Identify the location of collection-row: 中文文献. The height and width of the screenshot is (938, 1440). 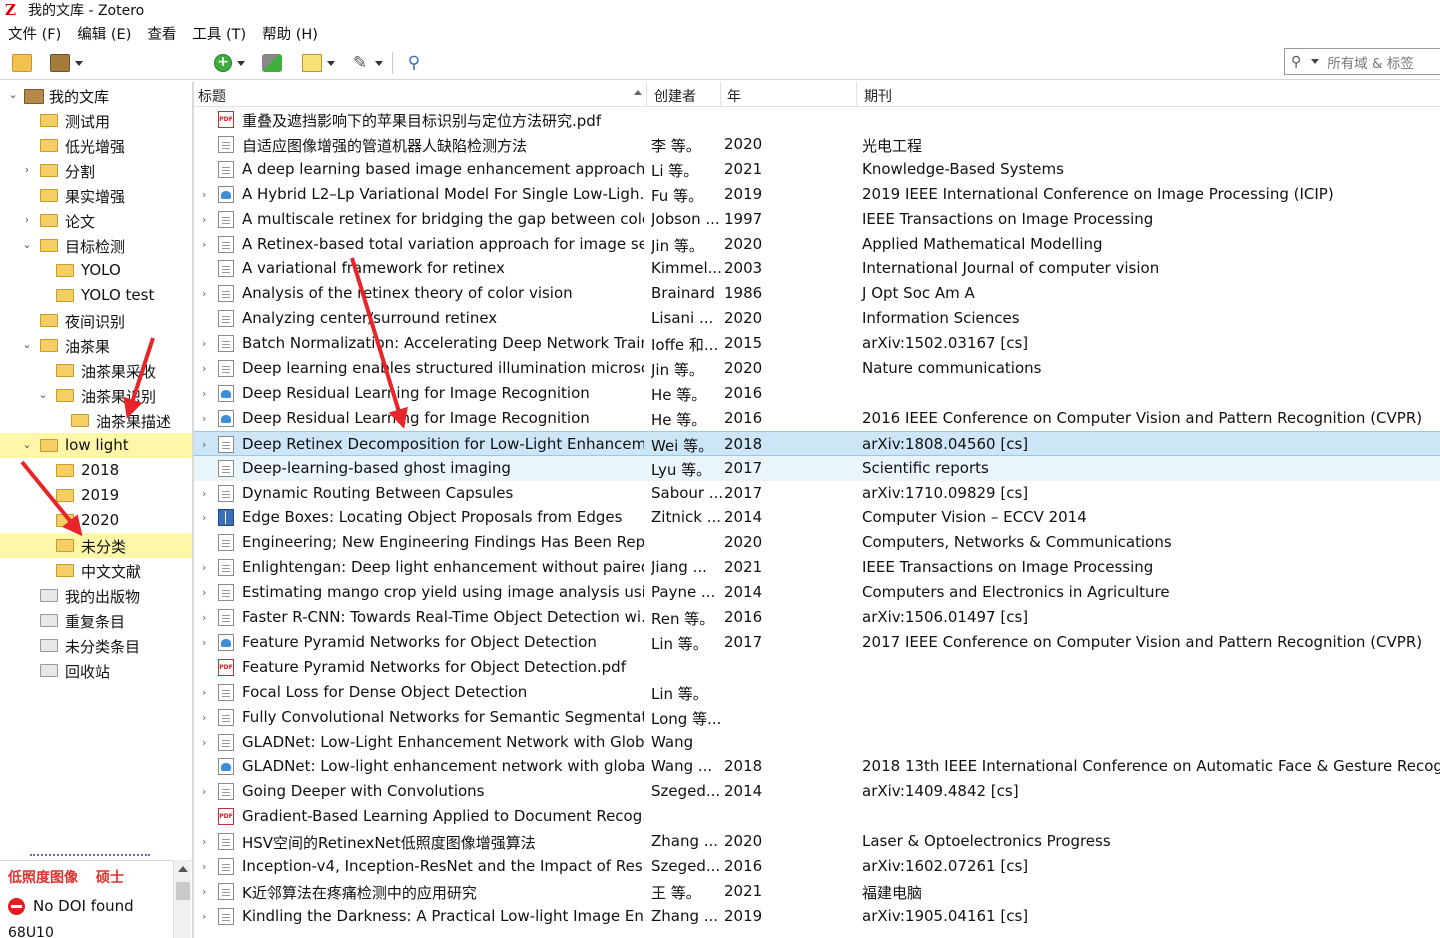
(96, 570).